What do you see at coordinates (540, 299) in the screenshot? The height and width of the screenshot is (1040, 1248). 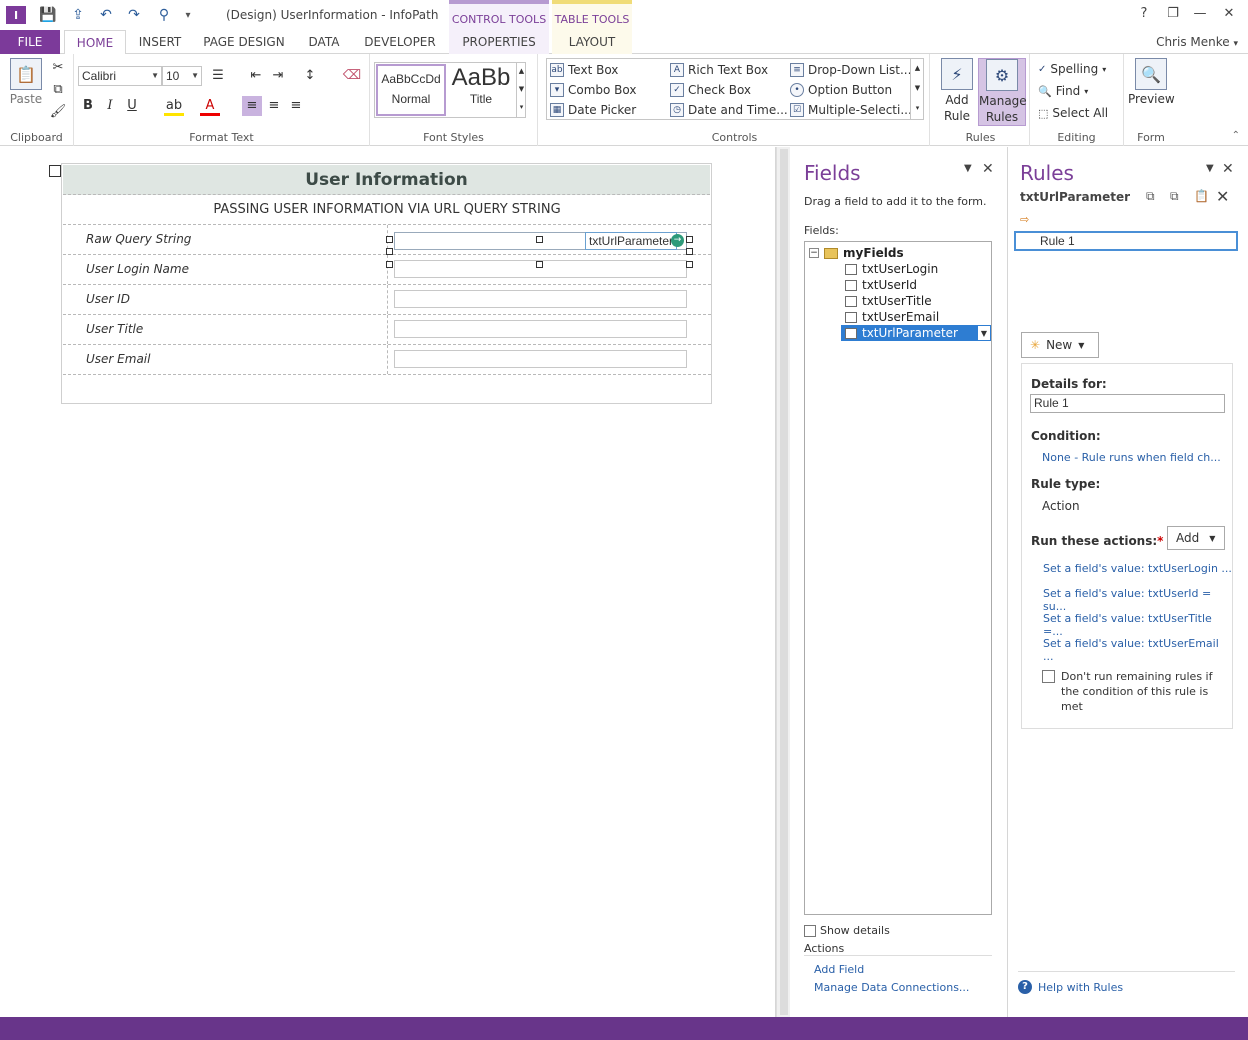 I see `user-id-input` at bounding box center [540, 299].